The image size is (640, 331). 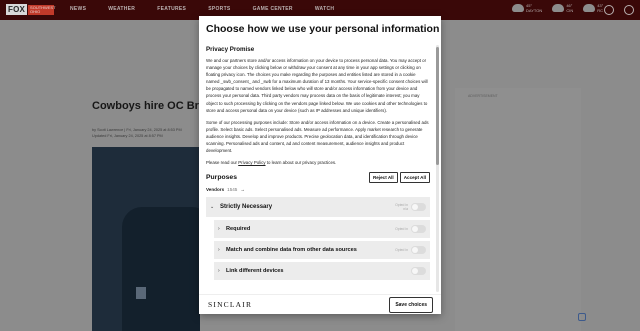 What do you see at coordinates (215, 190) in the screenshot?
I see `vendors-label: Vendors` at bounding box center [215, 190].